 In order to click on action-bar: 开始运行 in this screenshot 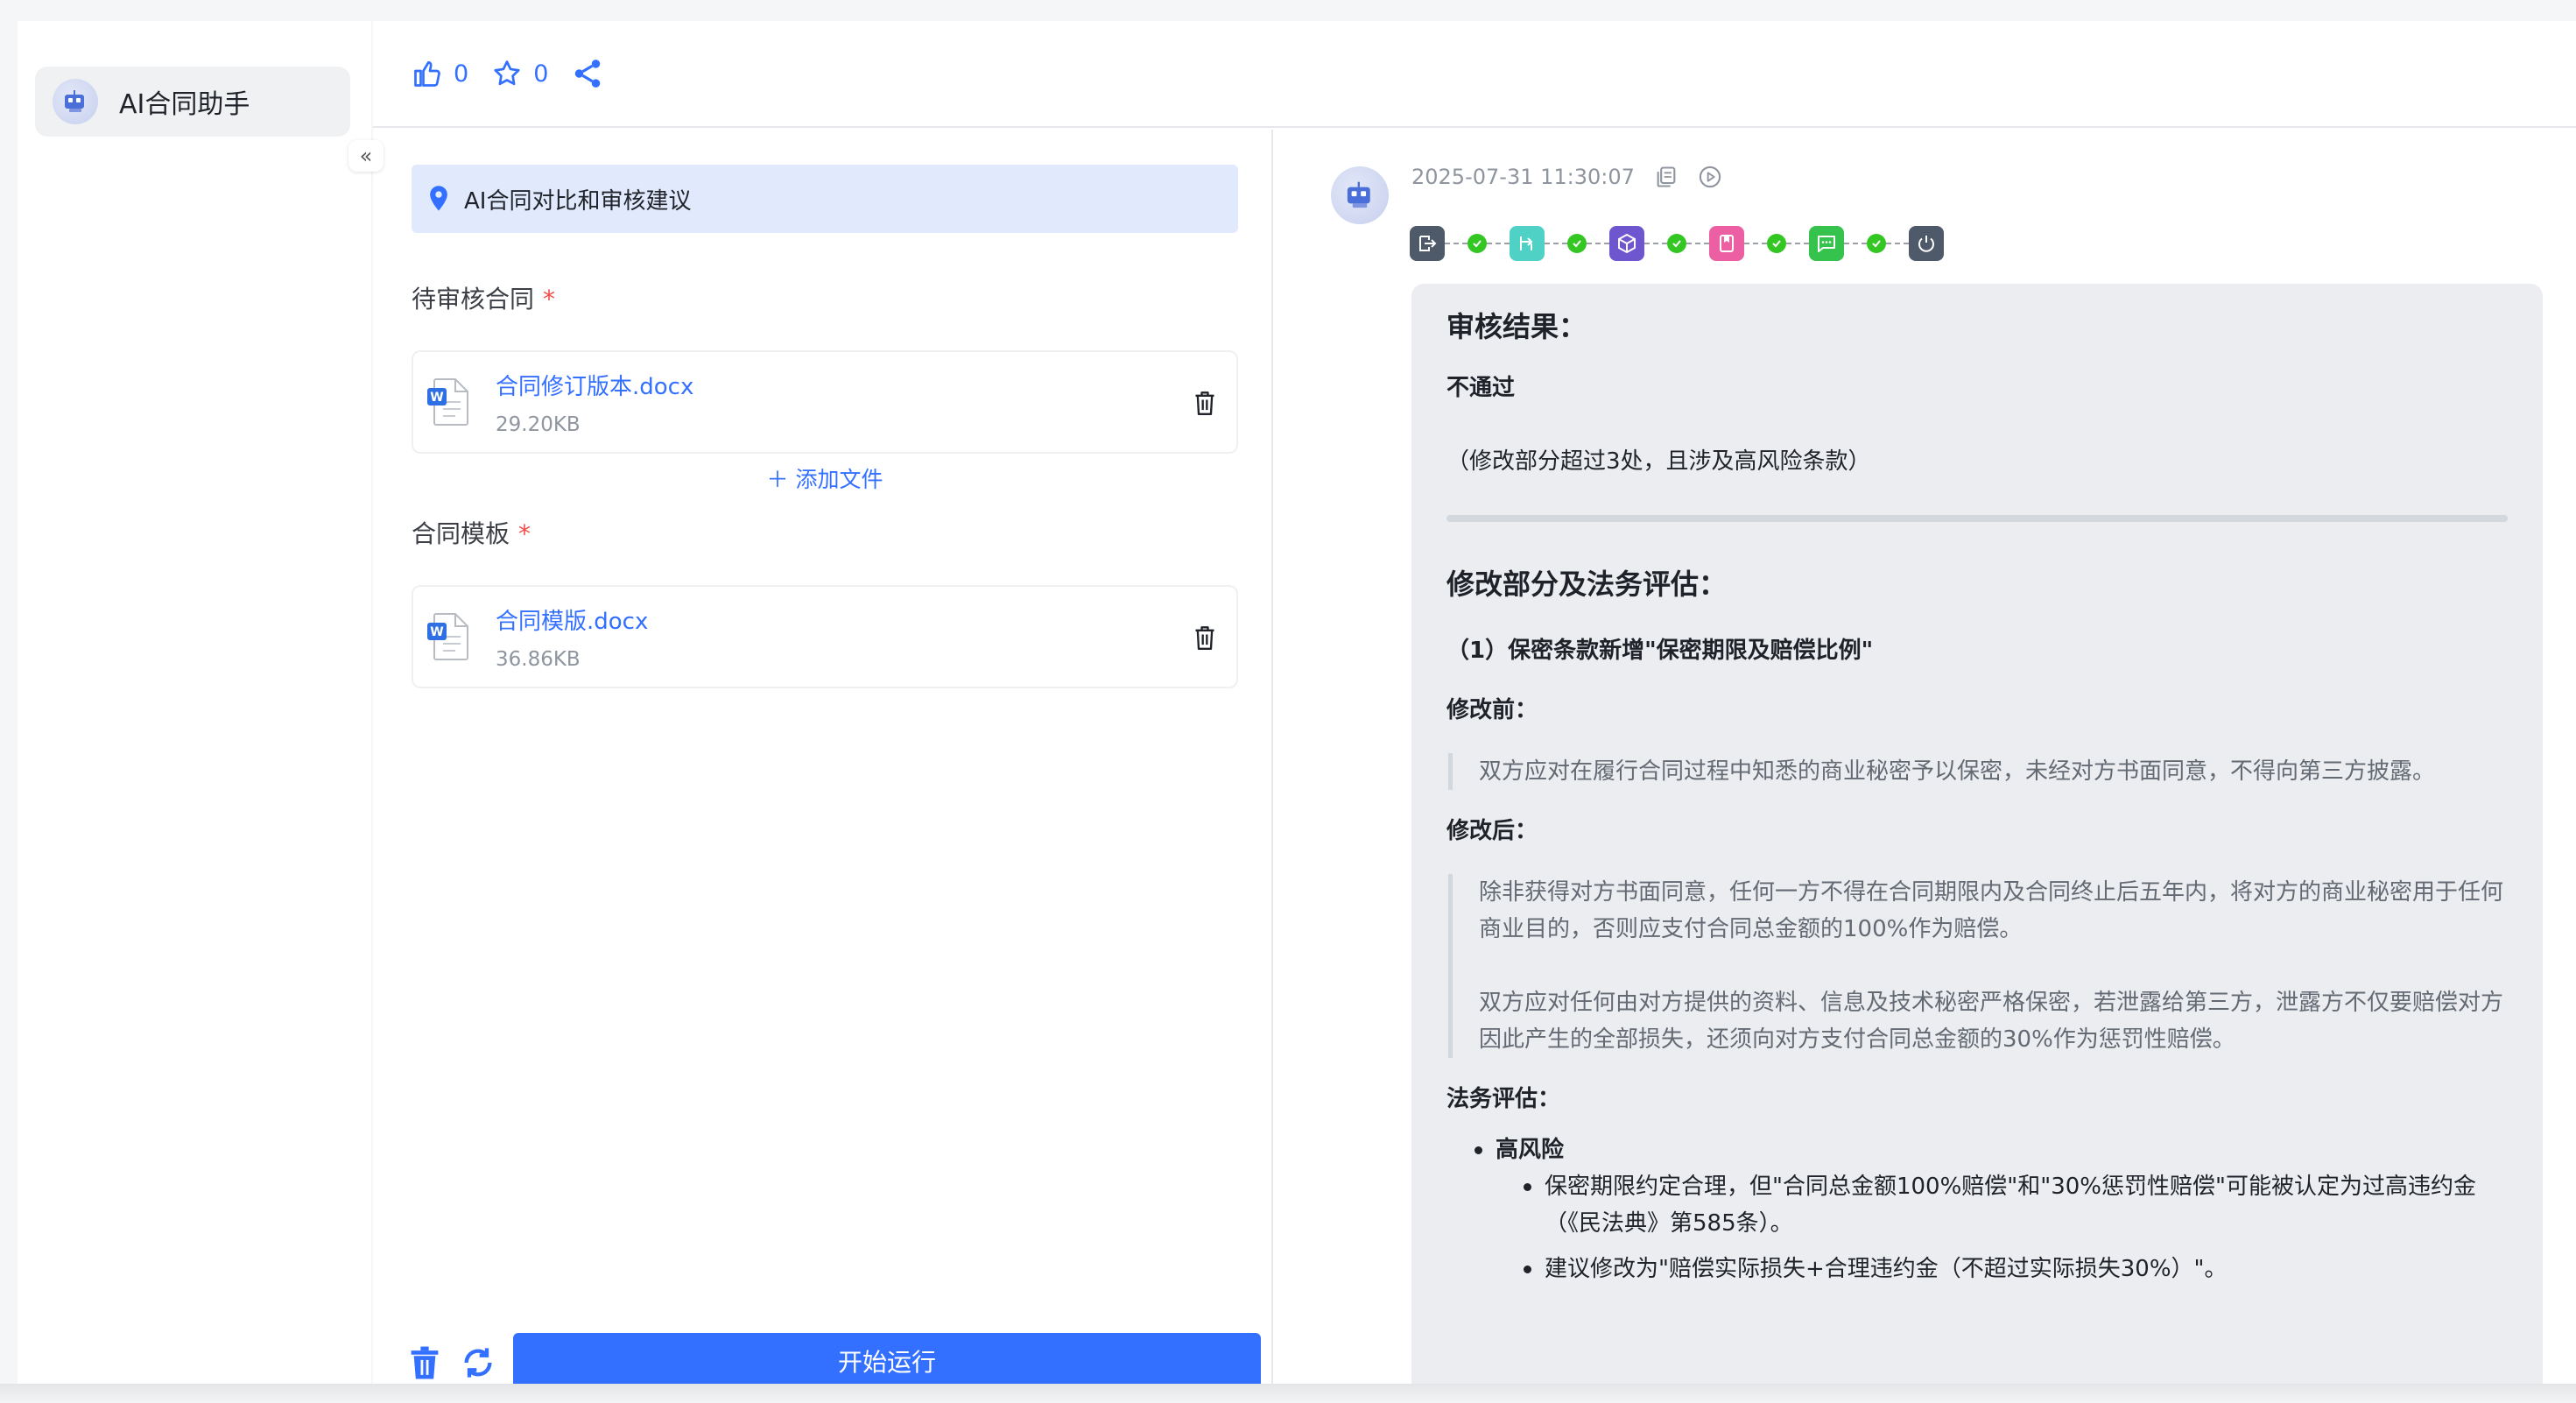, I will do `click(830, 1362)`.